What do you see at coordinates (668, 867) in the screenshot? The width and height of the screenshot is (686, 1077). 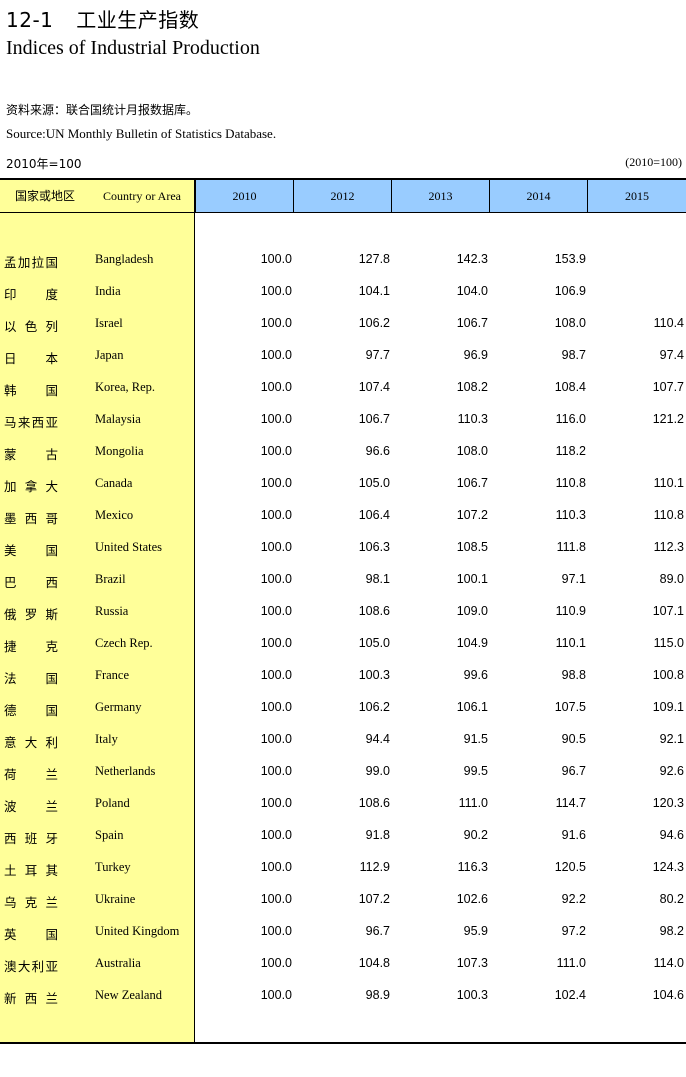 I see `value-cell-2015: 124.3` at bounding box center [668, 867].